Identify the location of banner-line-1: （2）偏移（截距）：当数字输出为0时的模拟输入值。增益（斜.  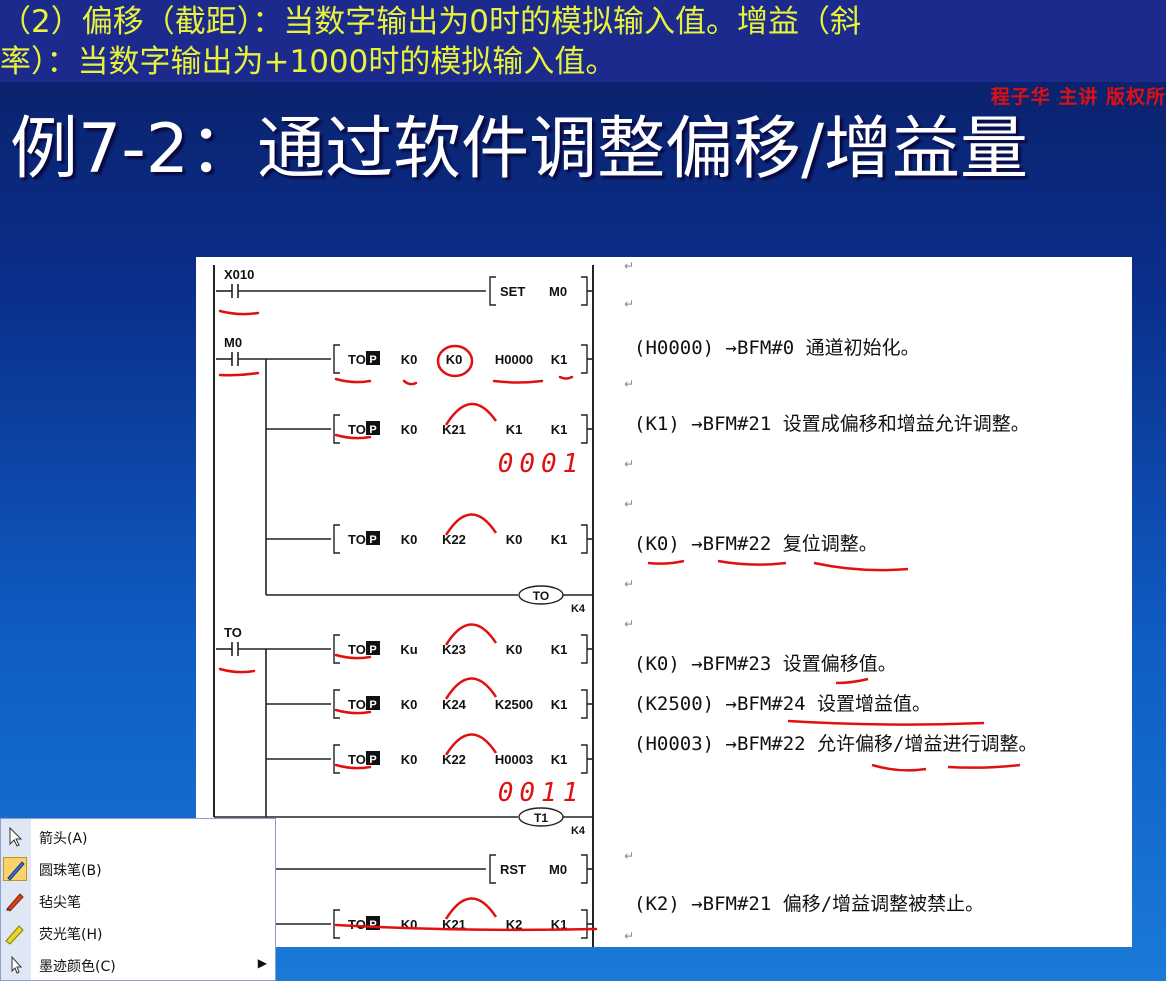
(430, 22).